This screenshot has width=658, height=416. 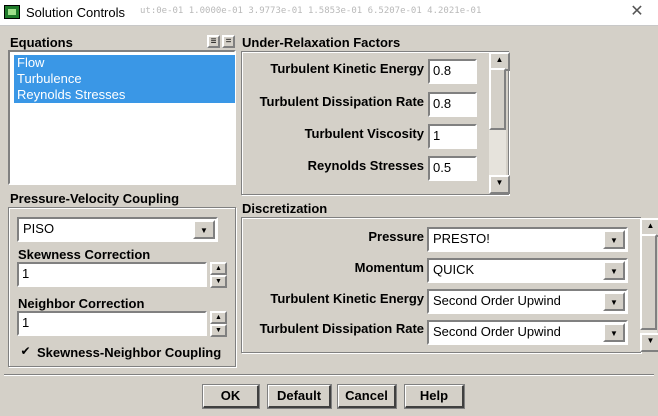 What do you see at coordinates (367, 396) in the screenshot?
I see `cancel-button: Cancel` at bounding box center [367, 396].